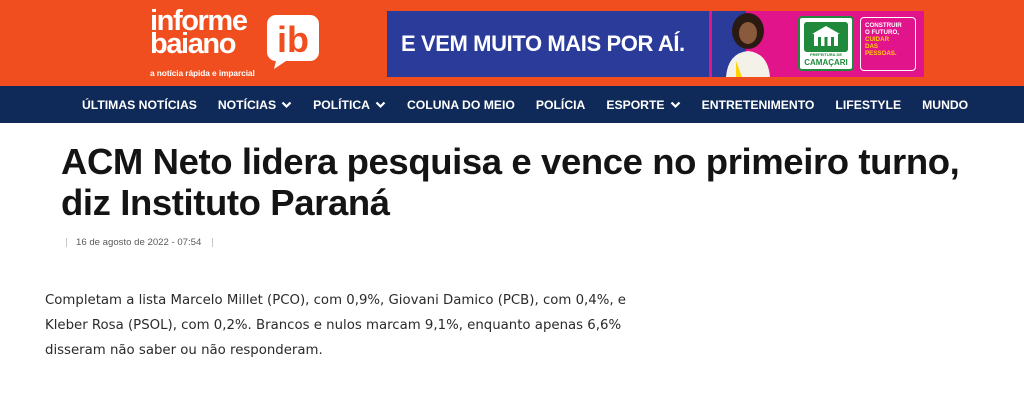 This screenshot has width=1024, height=409. What do you see at coordinates (193, 44) in the screenshot?
I see `logo-line-2: baiano` at bounding box center [193, 44].